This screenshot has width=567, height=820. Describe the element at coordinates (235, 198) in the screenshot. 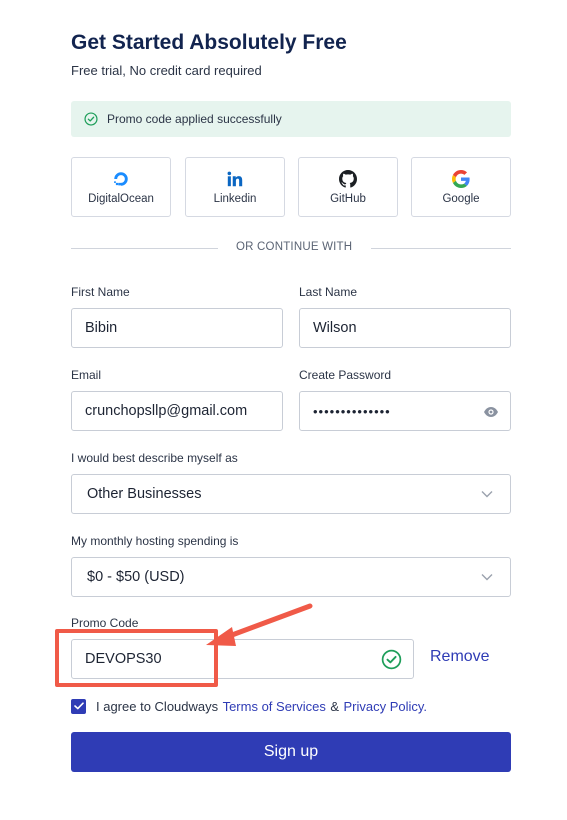

I see `social-label: Linkedin` at that location.